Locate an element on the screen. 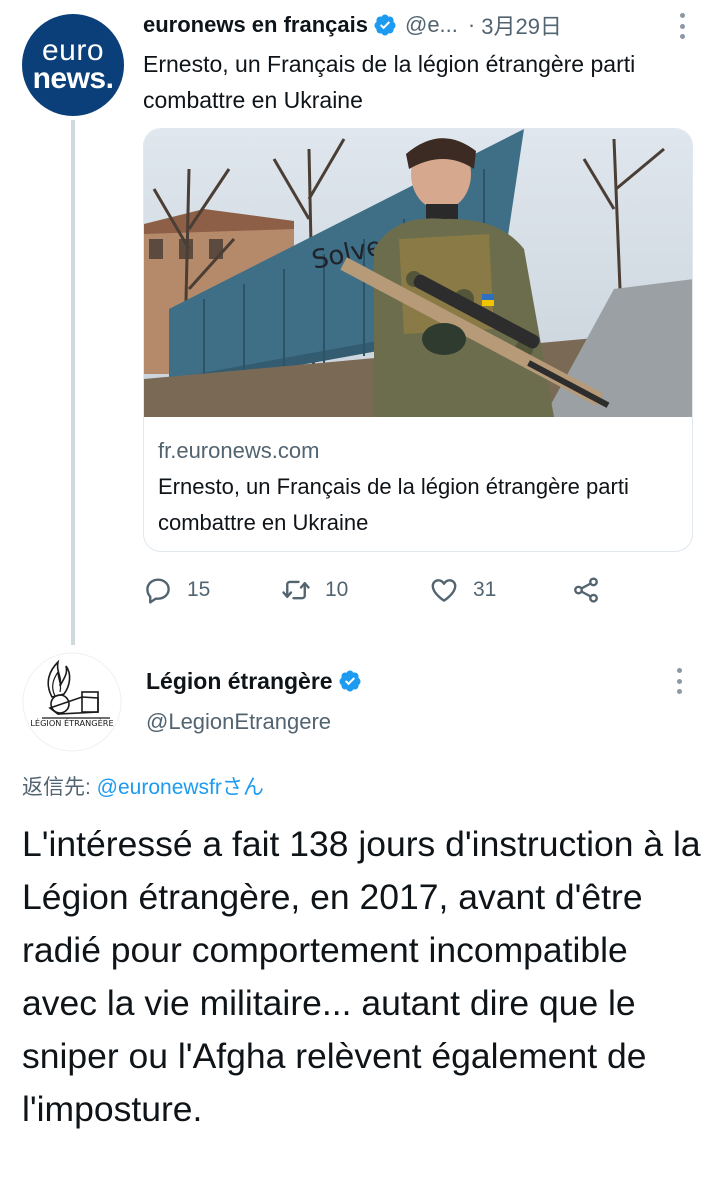 This screenshot has width=715, height=1200. legion-etrangere-avatar: LÉGION ÉTRANGÈRE is located at coordinates (72, 702).